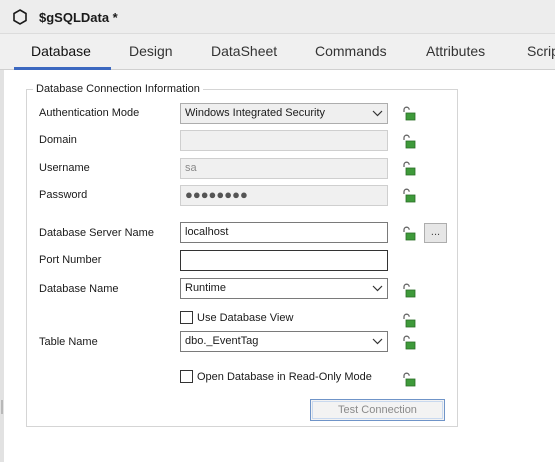  I want to click on port-label: Port Number, so click(70, 260).